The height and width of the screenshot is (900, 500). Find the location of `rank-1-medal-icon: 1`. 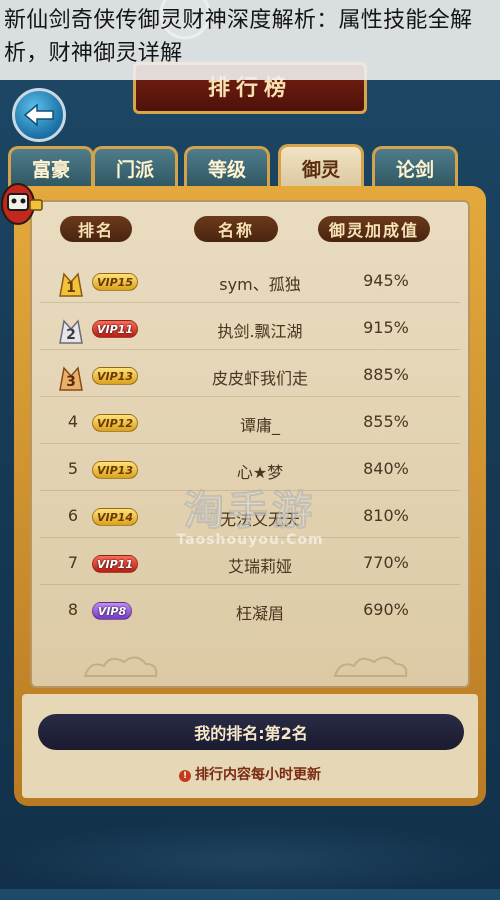

rank-1-medal-icon: 1 is located at coordinates (71, 284).